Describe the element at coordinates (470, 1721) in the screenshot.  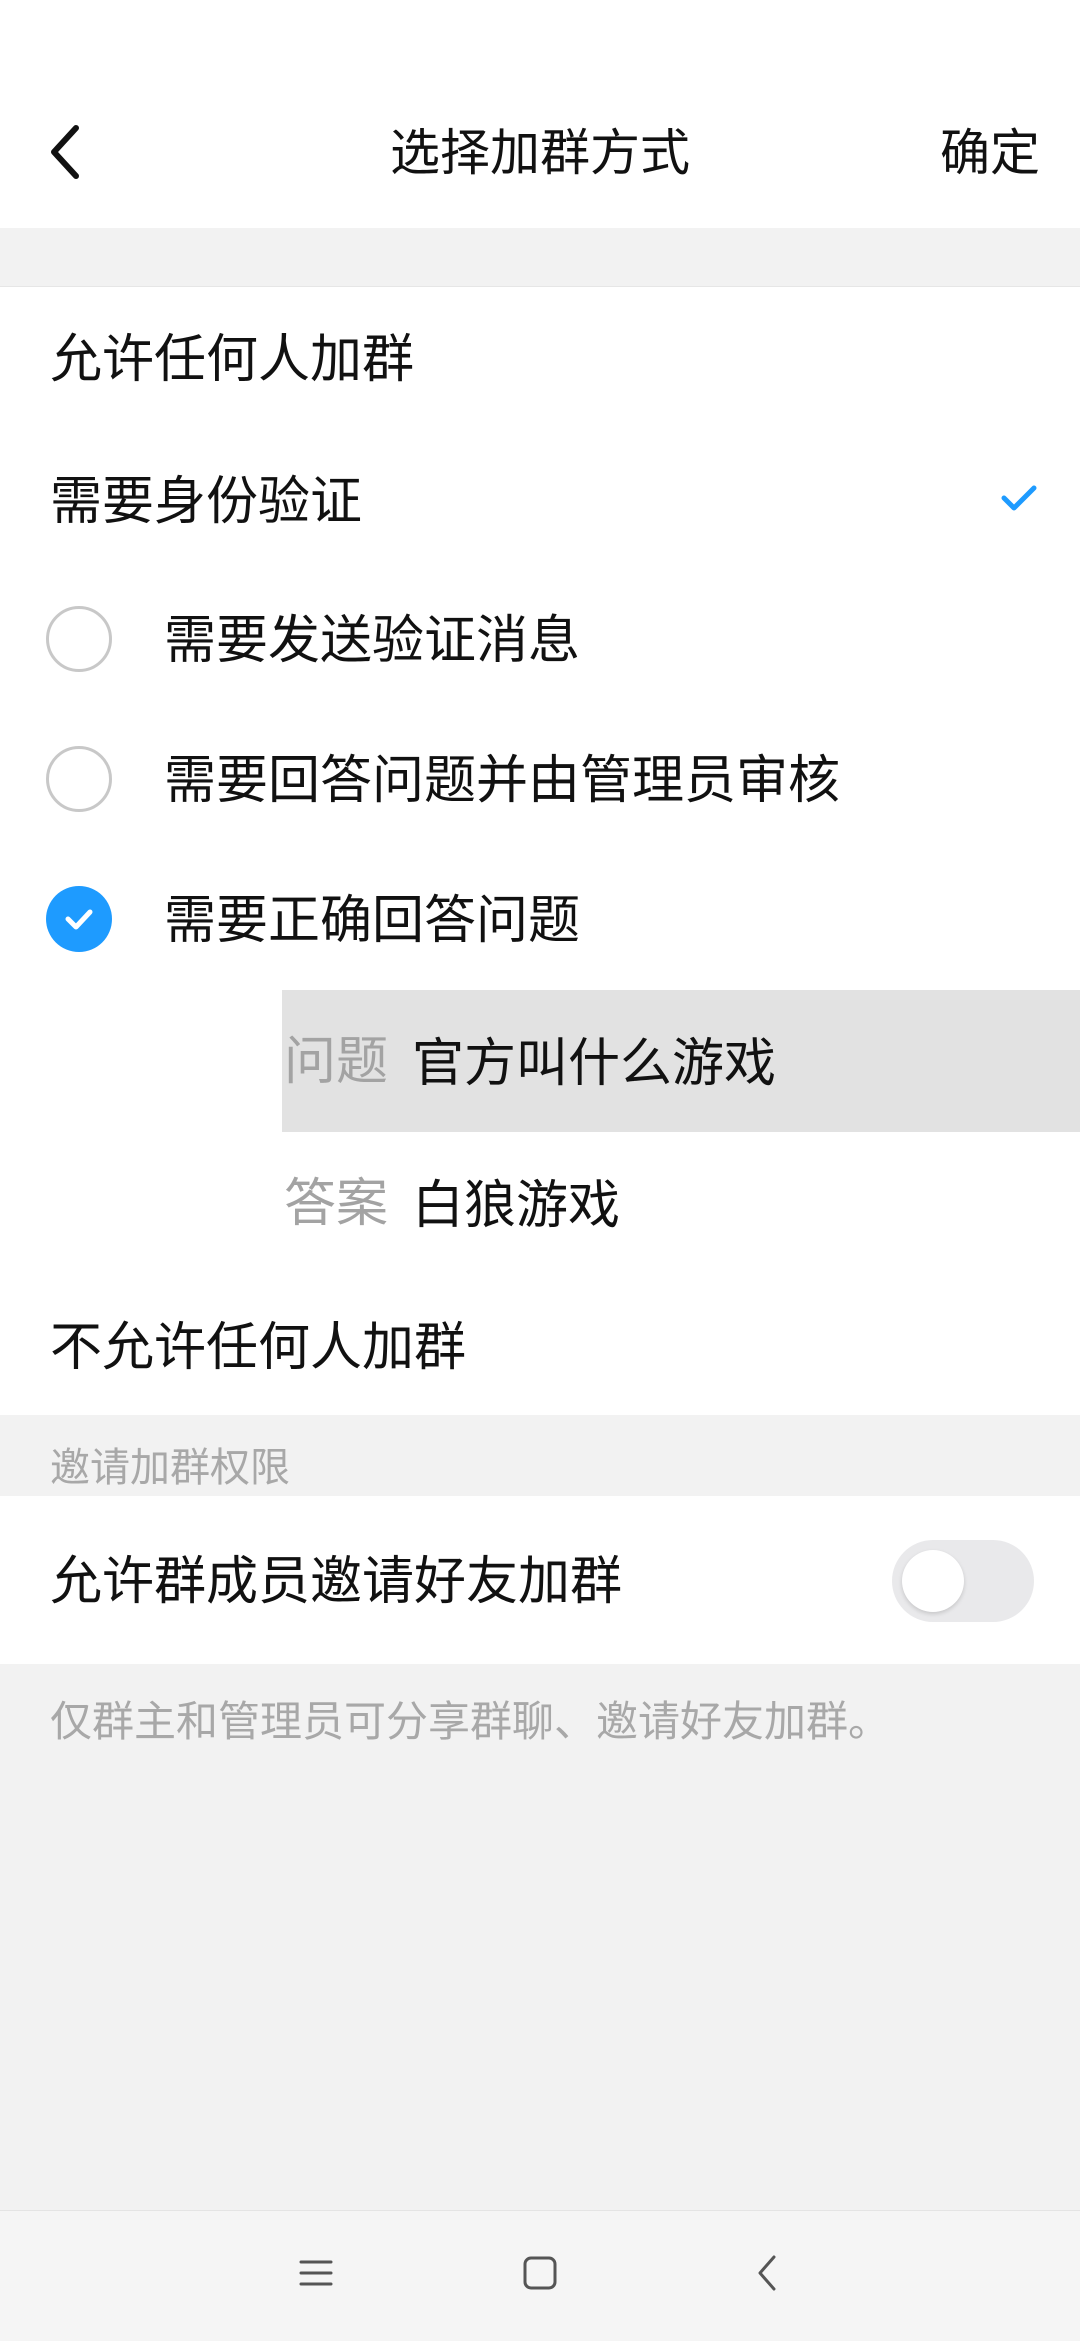
I see `invite-note: 仅群主和管理员可分享群聊、邀请好友加群。` at that location.